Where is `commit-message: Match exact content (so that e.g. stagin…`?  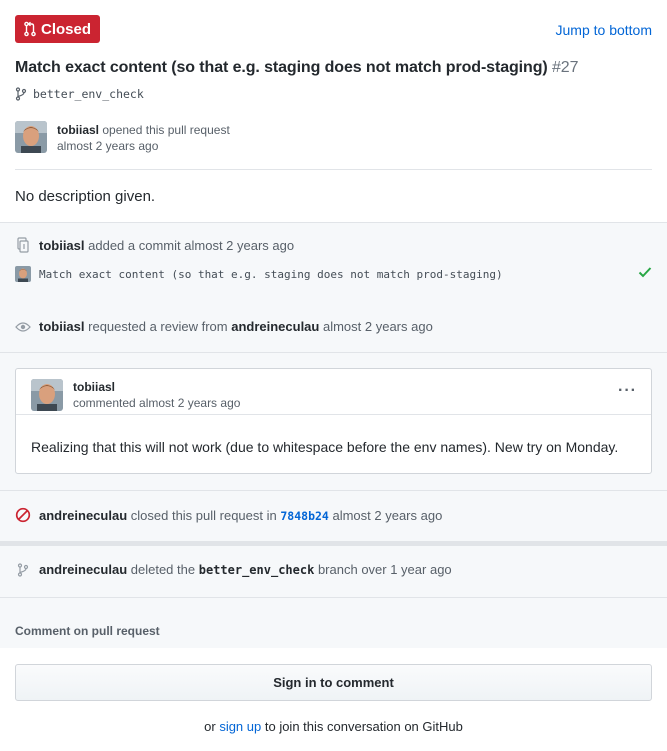 commit-message: Match exact content (so that e.g. stagin… is located at coordinates (271, 274).